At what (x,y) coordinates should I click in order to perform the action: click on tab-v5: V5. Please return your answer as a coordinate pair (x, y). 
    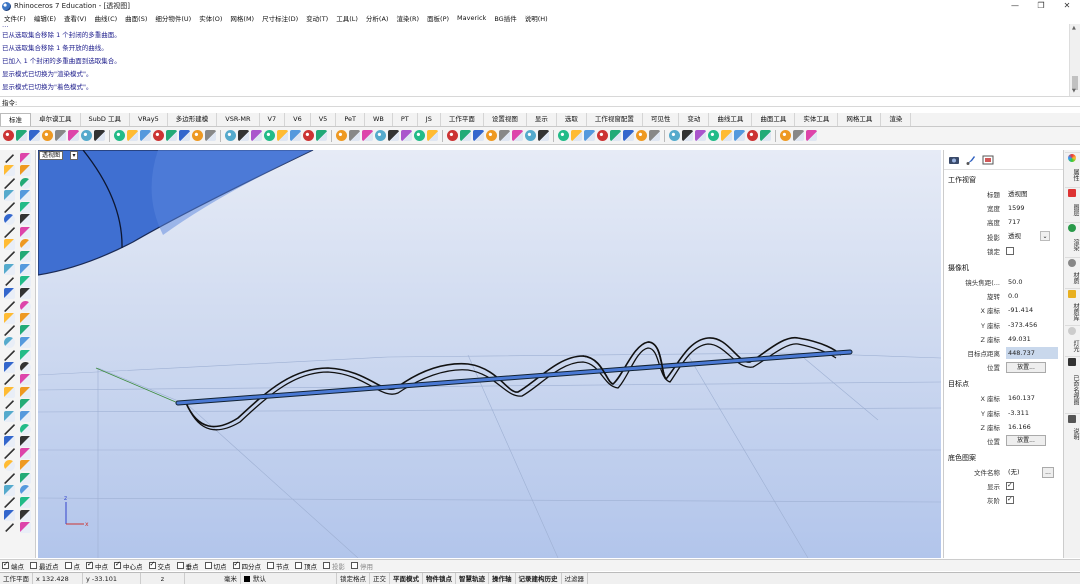
    Looking at the image, I should click on (324, 119).